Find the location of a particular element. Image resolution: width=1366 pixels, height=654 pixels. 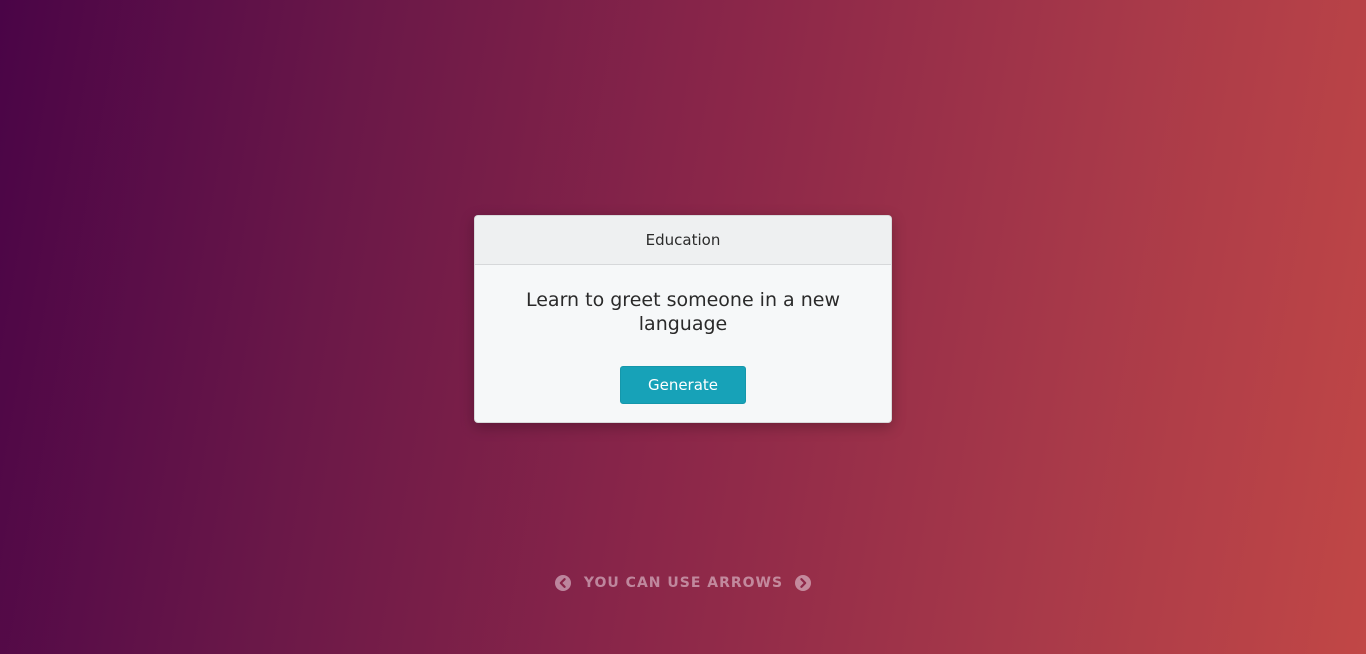

chevron-right-circle-icon is located at coordinates (803, 583).